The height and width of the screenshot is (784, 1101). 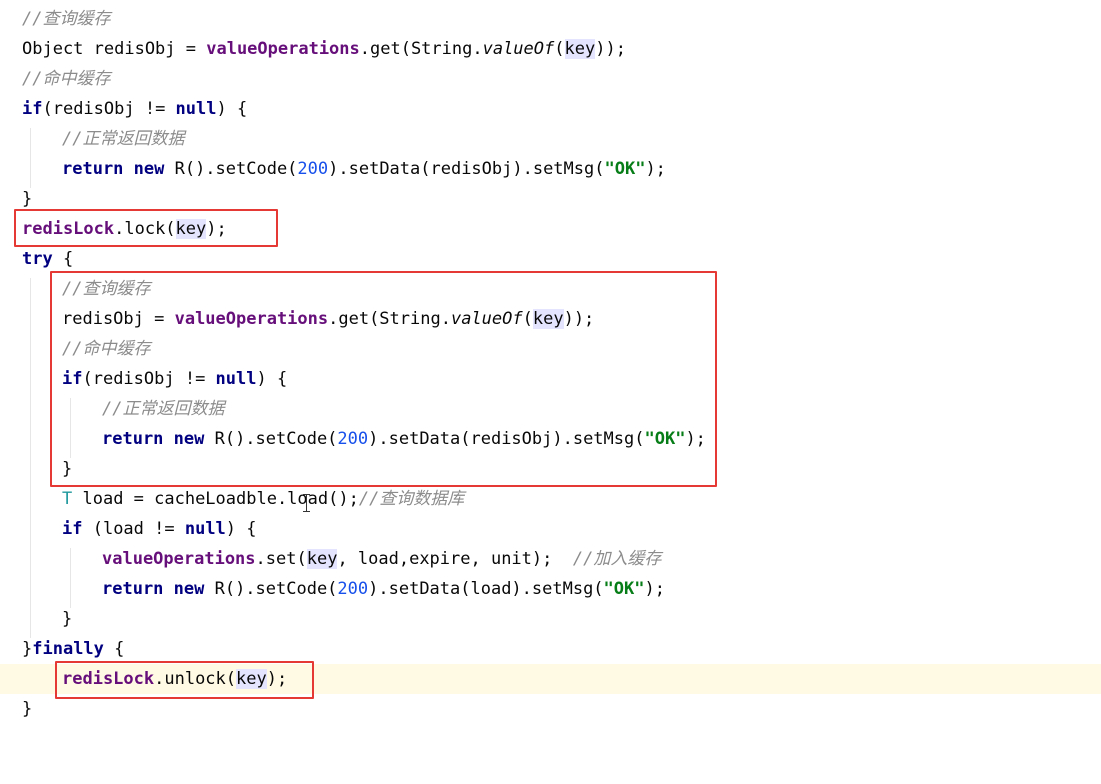 What do you see at coordinates (466, 169) in the screenshot?
I see `code-text: ).setData(redisObj).setMsg(` at bounding box center [466, 169].